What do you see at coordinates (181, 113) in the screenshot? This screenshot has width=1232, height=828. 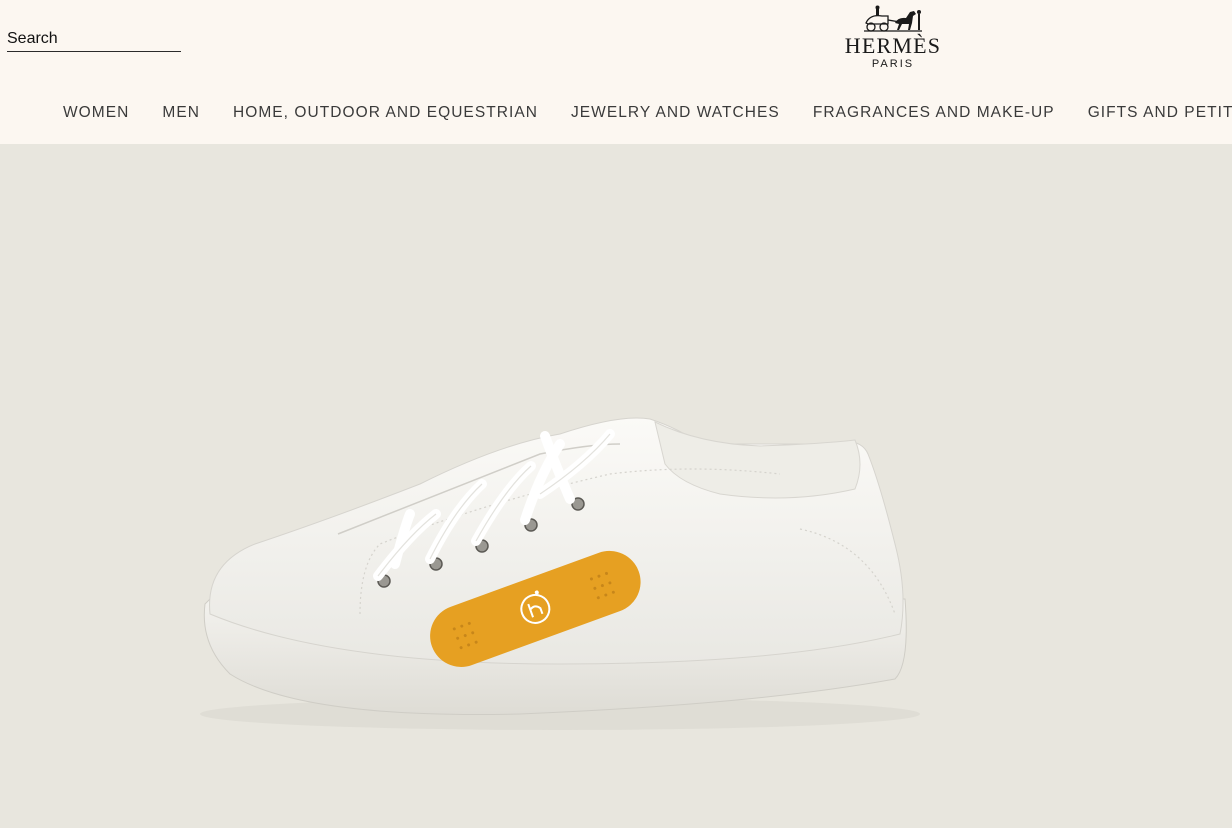 I see `nav-item-men: MEN` at bounding box center [181, 113].